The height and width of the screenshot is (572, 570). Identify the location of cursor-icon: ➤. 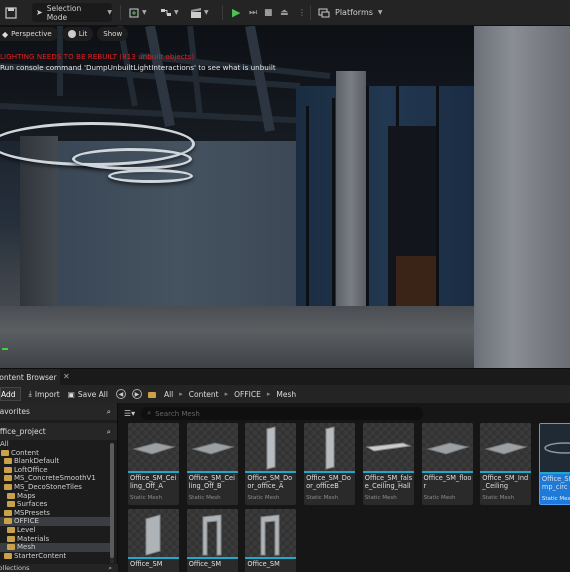
(39, 12).